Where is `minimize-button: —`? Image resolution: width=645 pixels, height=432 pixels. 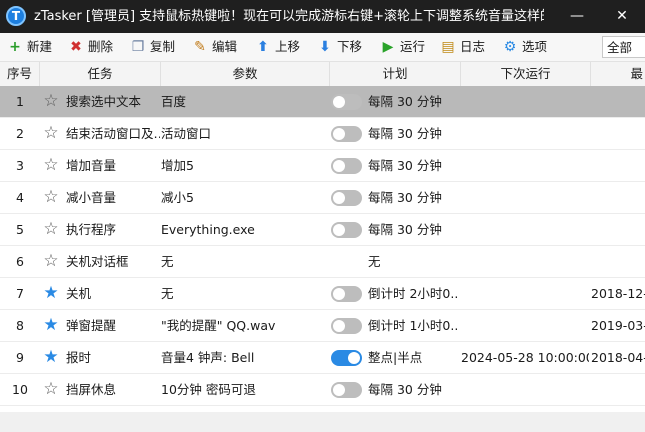
minimize-button: — is located at coordinates (577, 16).